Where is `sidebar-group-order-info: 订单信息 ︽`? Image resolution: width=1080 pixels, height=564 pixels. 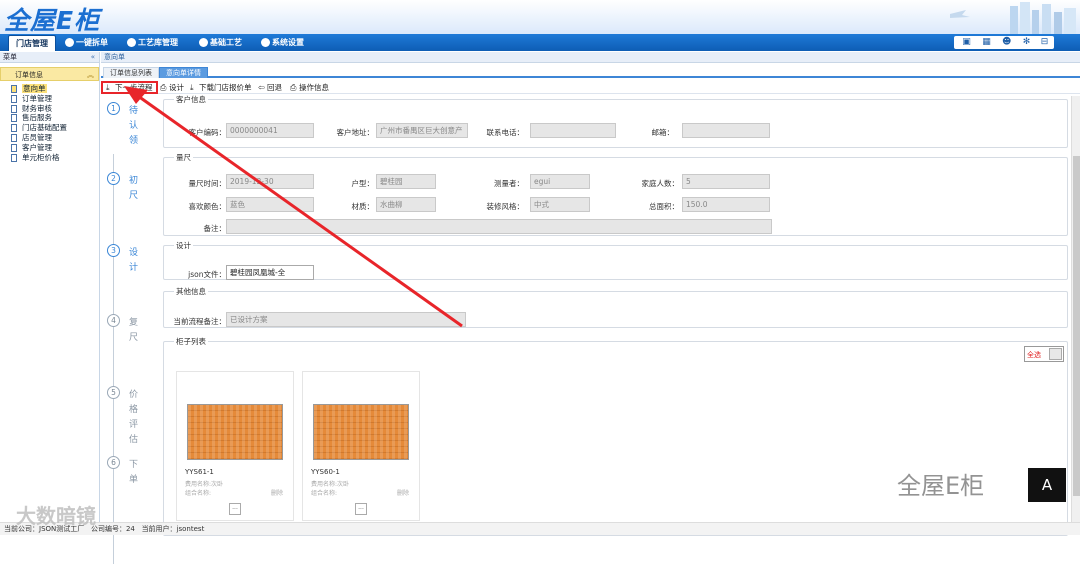 sidebar-group-order-info: 订单信息 ︽ is located at coordinates (49, 74).